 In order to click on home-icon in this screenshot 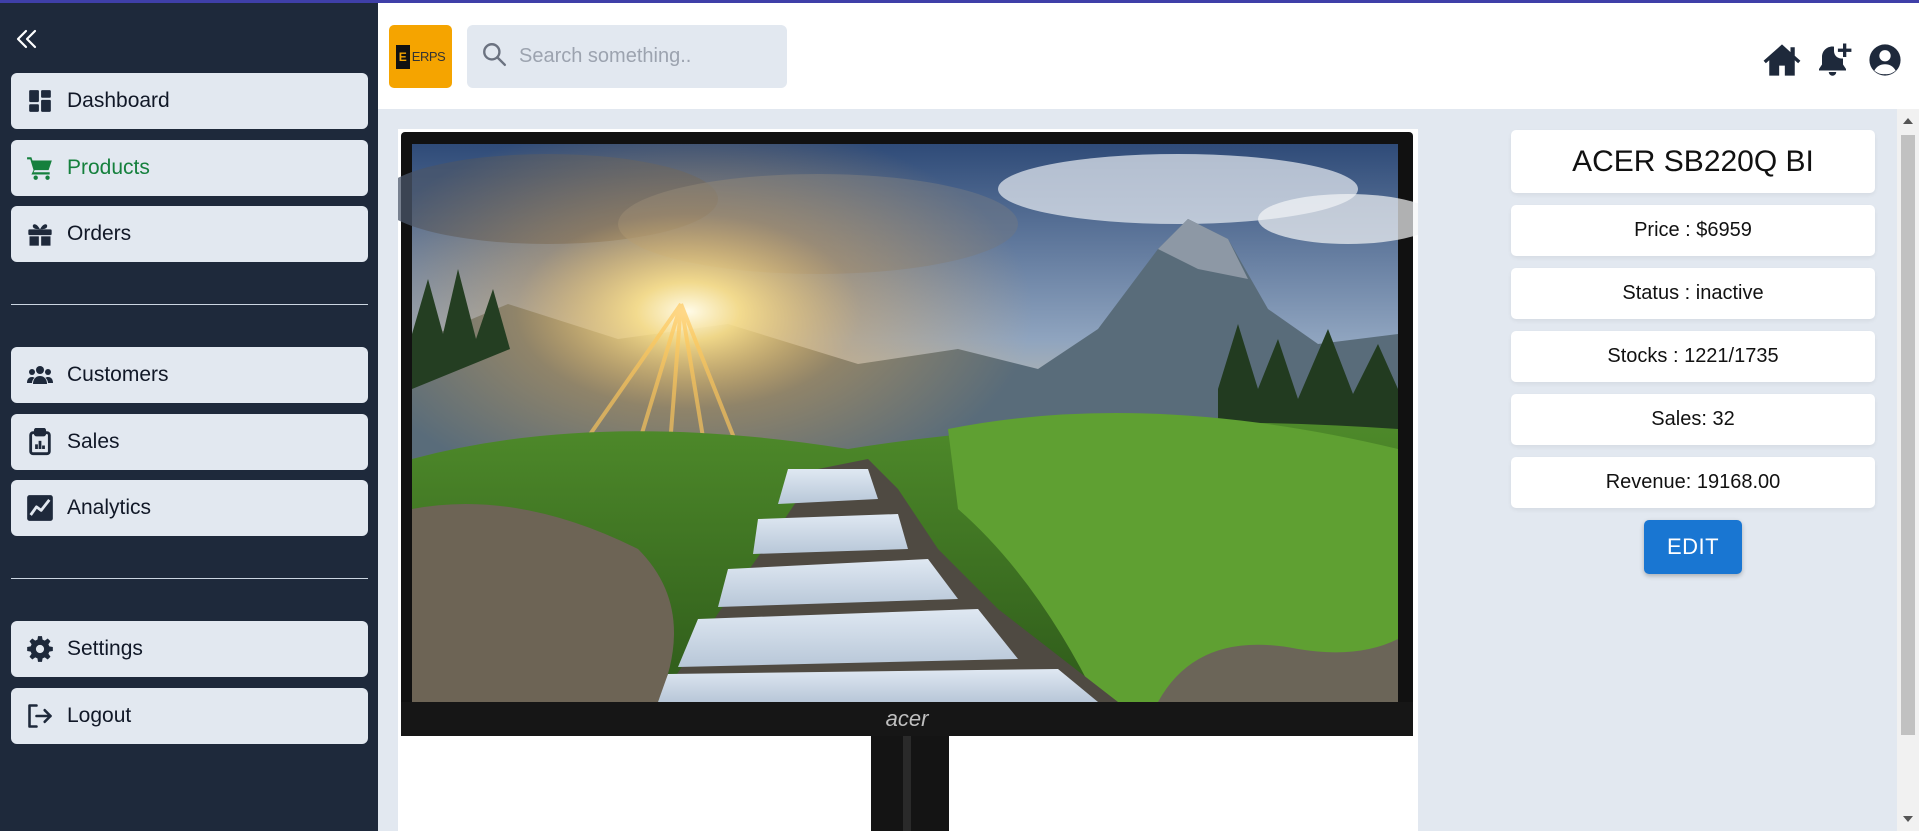, I will do `click(1782, 60)`.